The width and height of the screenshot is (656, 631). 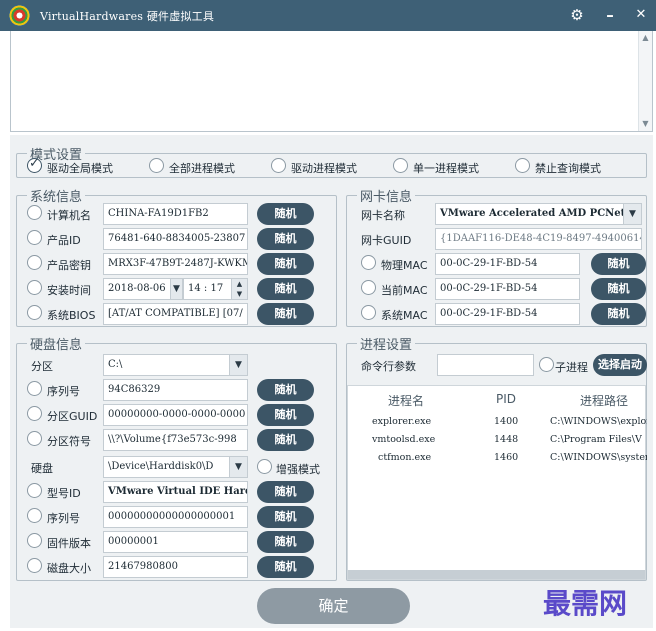 What do you see at coordinates (507, 314) in the screenshot?
I see `system-mac-field: 00-0C-29-1F-BD-54` at bounding box center [507, 314].